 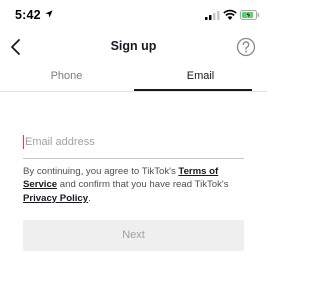 What do you see at coordinates (250, 15) in the screenshot?
I see `battery-charging-icon` at bounding box center [250, 15].